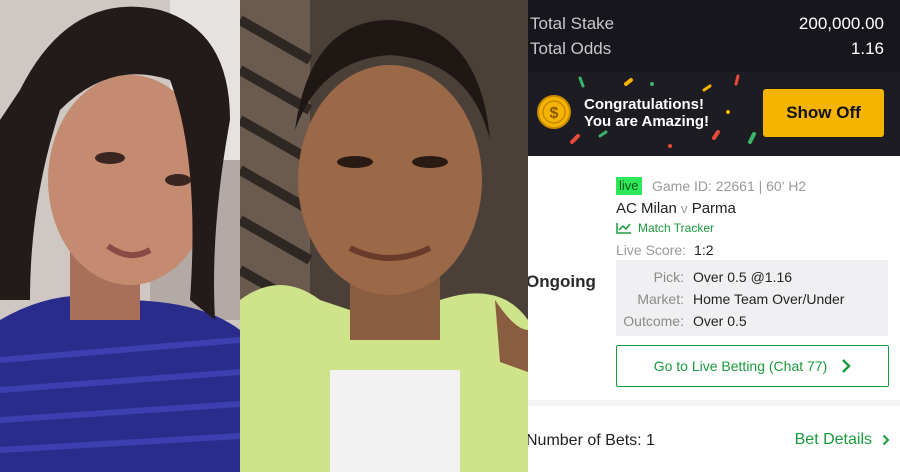  What do you see at coordinates (644, 104) in the screenshot?
I see `congratulations-line-1: Congratulations!` at bounding box center [644, 104].